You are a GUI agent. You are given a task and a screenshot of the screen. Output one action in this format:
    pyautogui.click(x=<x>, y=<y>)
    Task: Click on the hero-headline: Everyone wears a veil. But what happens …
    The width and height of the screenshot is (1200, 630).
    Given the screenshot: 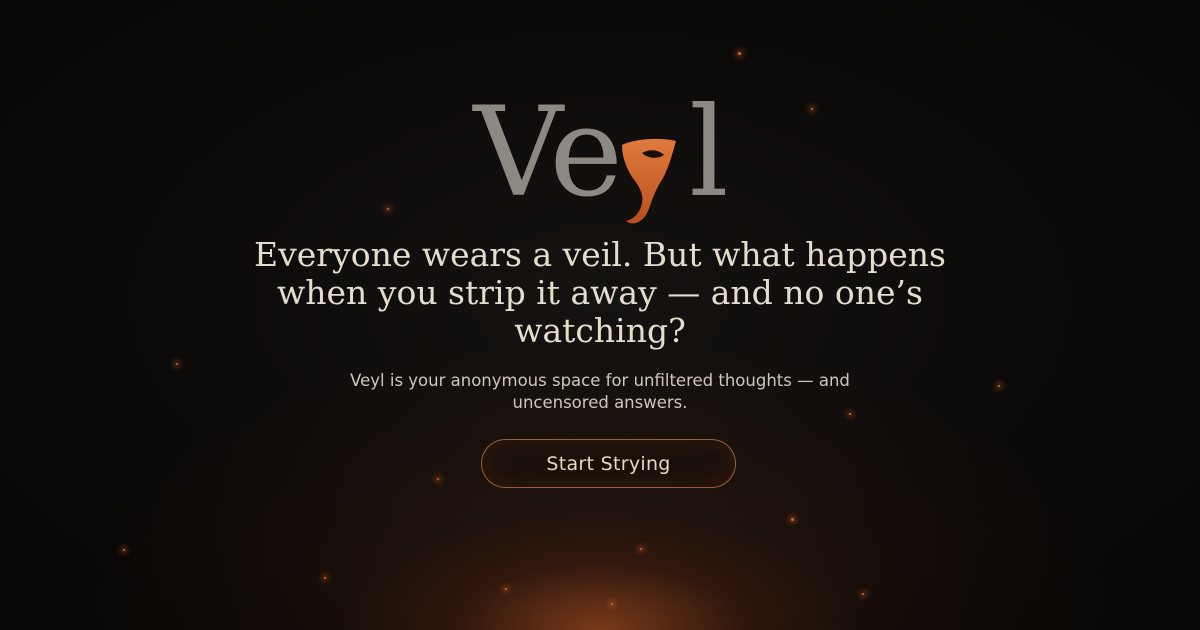 What is the action you would take?
    pyautogui.click(x=600, y=292)
    